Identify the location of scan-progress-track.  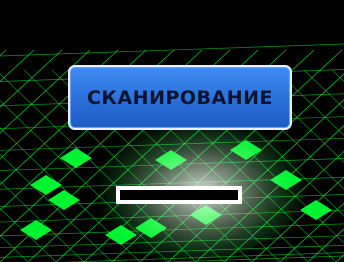
(179, 195).